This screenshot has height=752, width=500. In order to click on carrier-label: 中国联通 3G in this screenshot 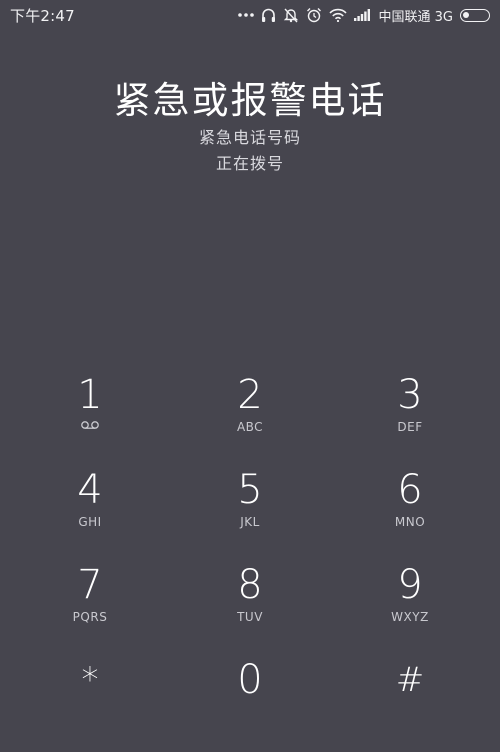, I will do `click(415, 17)`.